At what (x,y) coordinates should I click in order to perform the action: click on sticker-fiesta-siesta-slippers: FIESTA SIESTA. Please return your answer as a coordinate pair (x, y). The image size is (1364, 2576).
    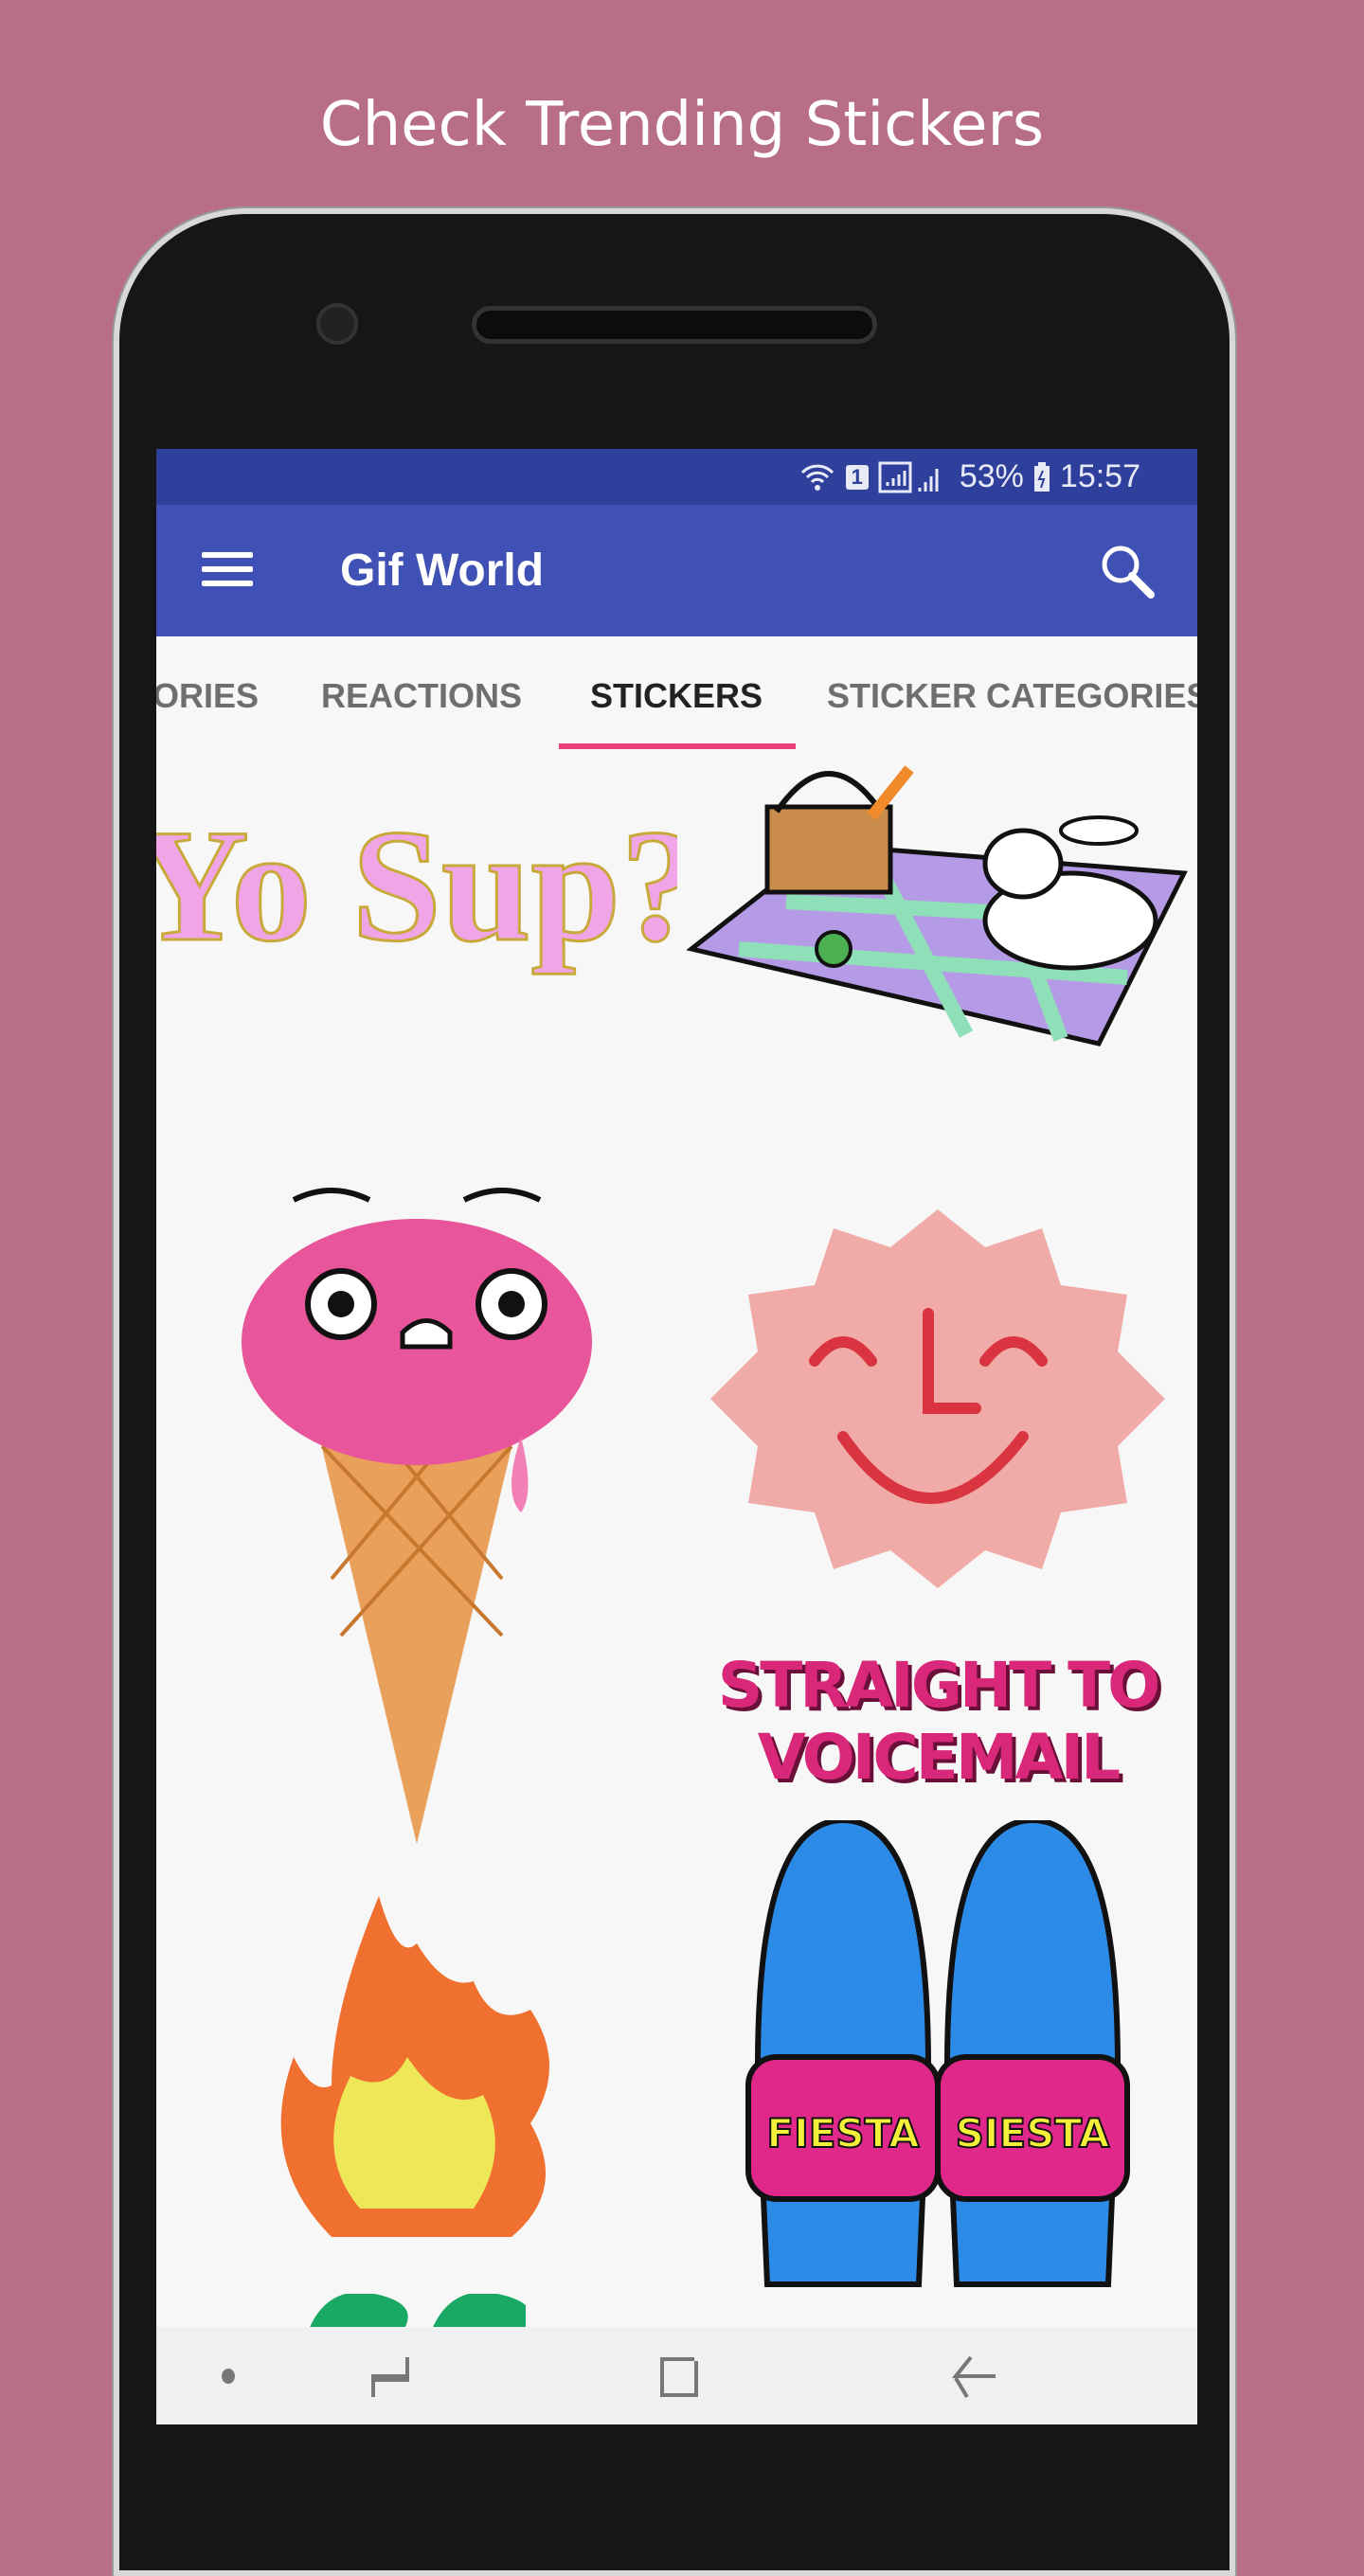
    Looking at the image, I should click on (938, 2055).